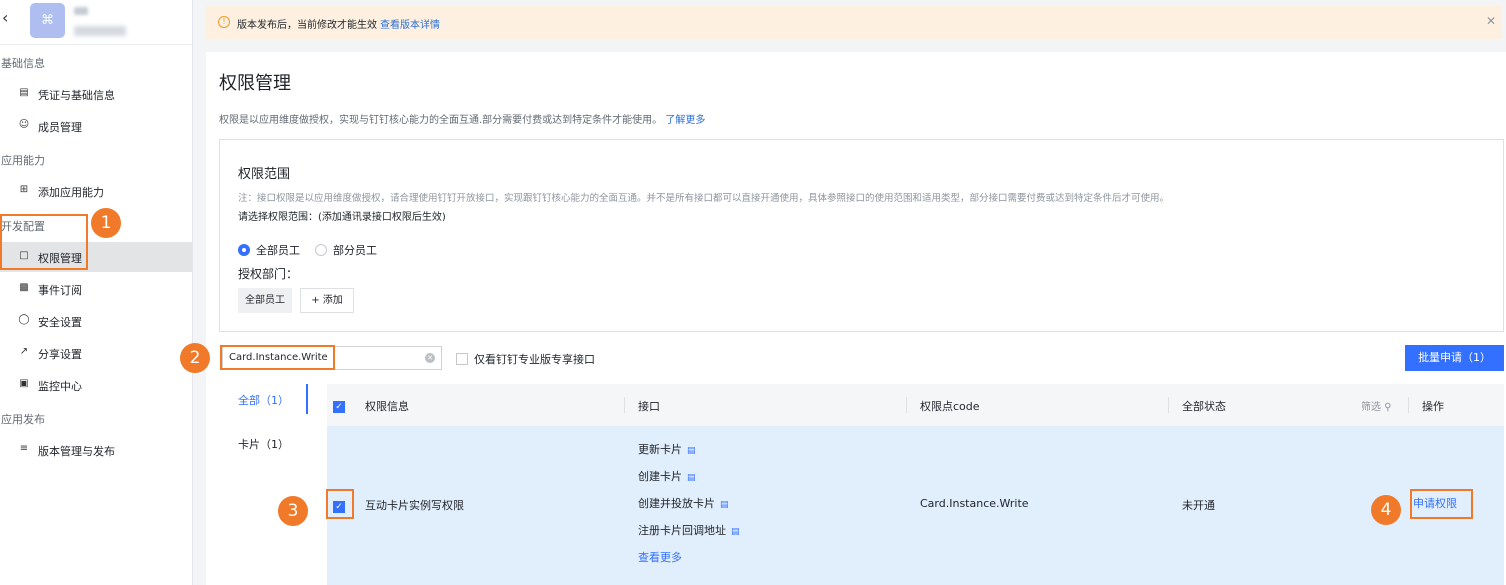 The image size is (1506, 585). I want to click on close-icon: ✕, so click(1491, 21).